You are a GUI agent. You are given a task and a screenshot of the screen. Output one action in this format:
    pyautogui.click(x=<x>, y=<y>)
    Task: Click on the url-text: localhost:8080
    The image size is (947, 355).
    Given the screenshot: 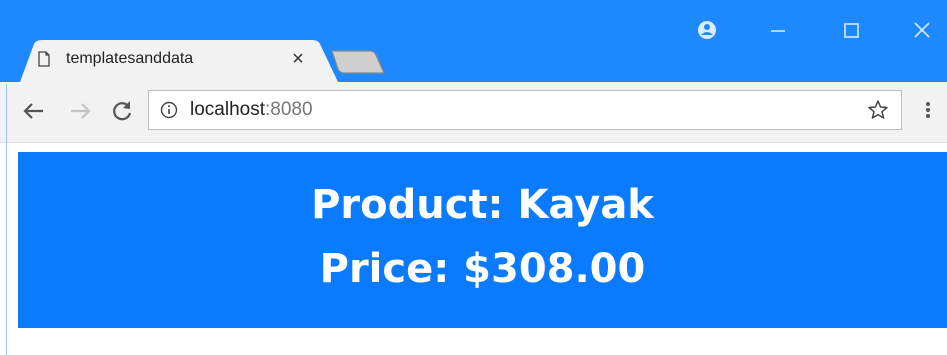 What is the action you would take?
    pyautogui.click(x=251, y=110)
    